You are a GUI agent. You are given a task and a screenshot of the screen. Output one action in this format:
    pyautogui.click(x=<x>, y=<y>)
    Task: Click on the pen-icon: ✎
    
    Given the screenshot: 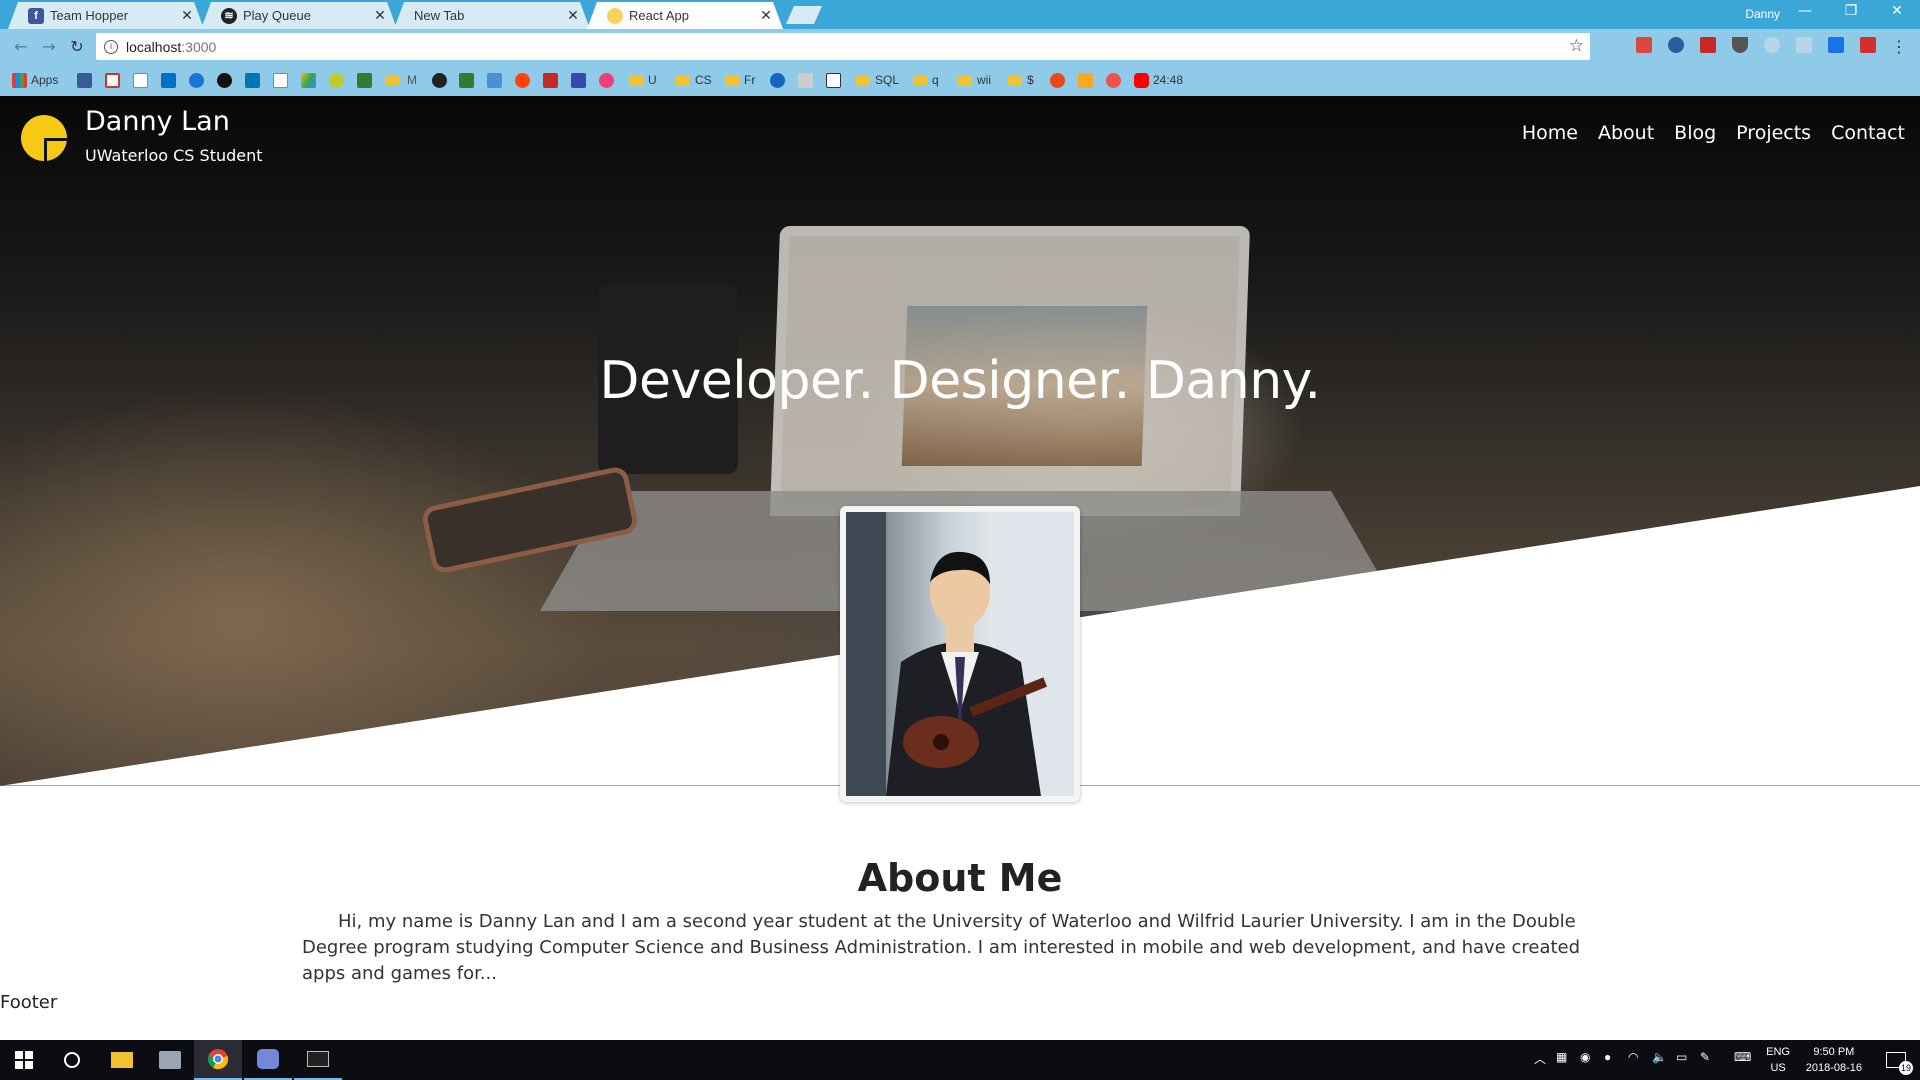 What is the action you would take?
    pyautogui.click(x=1705, y=1057)
    